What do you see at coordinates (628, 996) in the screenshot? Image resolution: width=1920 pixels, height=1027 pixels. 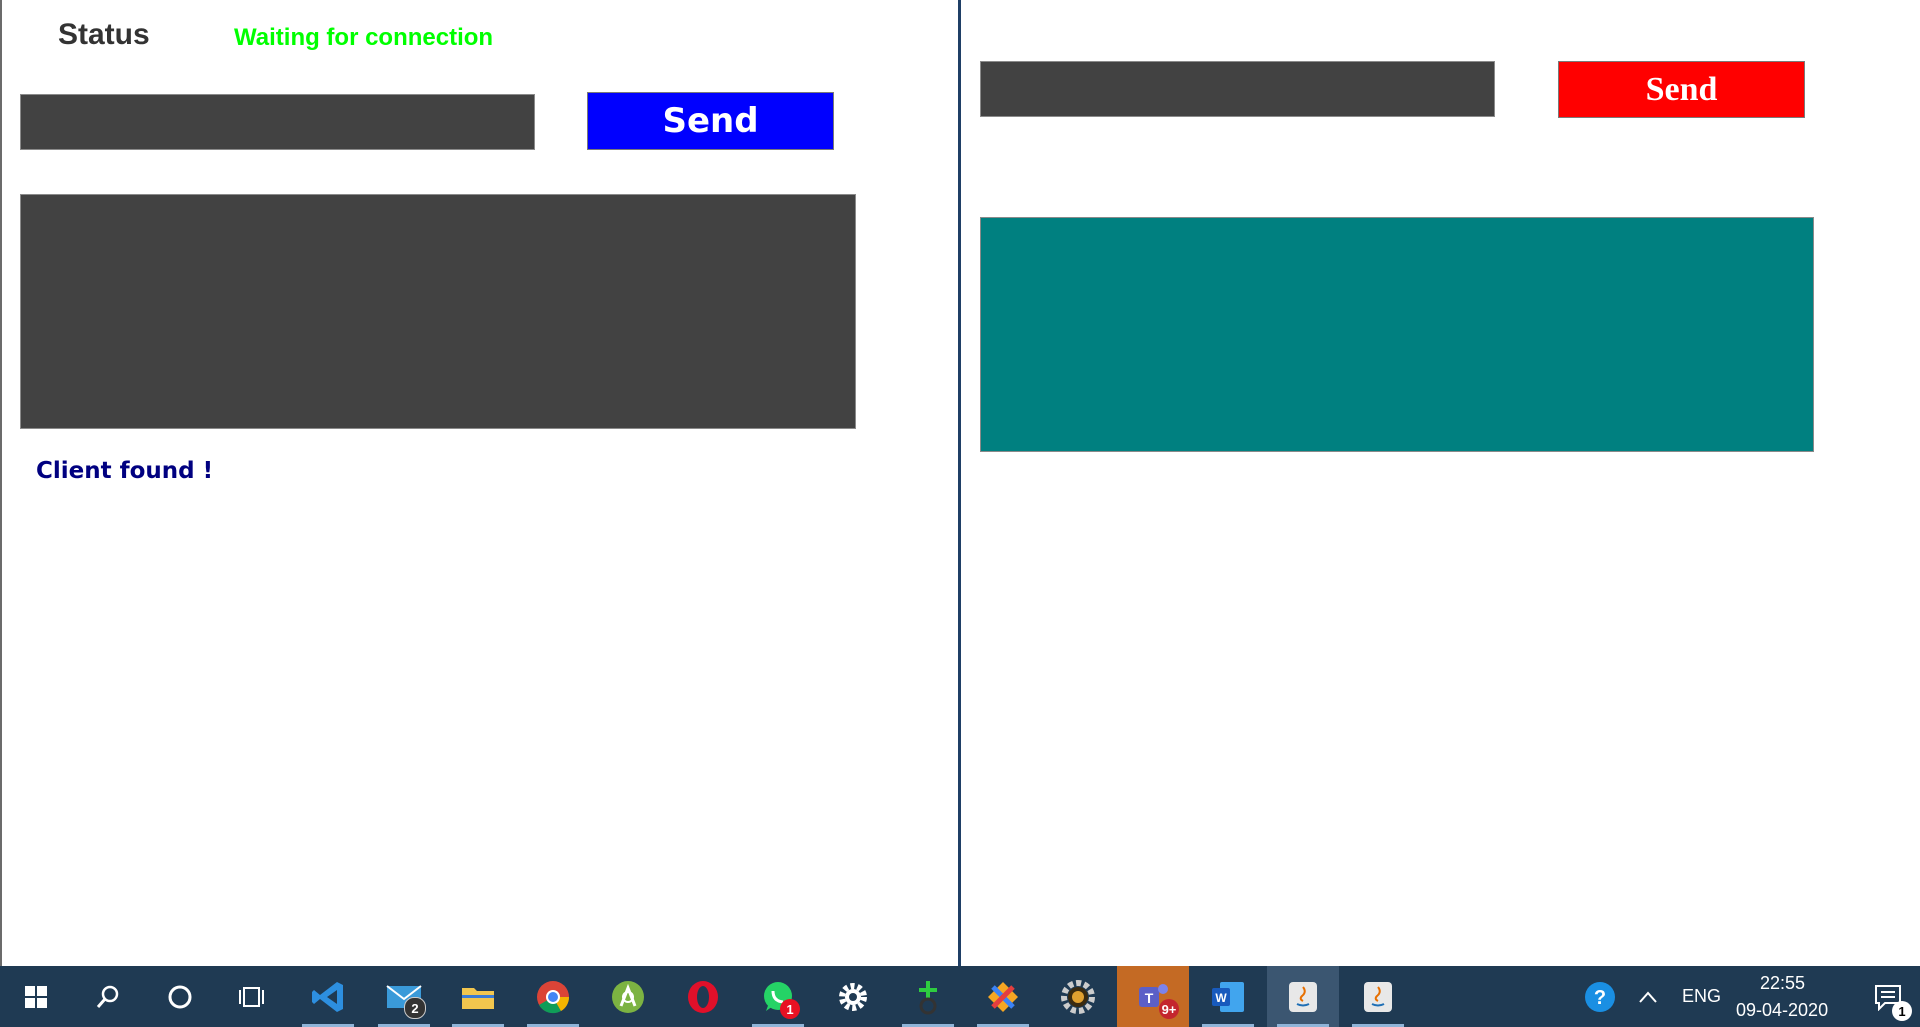 I see `android-studio-icon` at bounding box center [628, 996].